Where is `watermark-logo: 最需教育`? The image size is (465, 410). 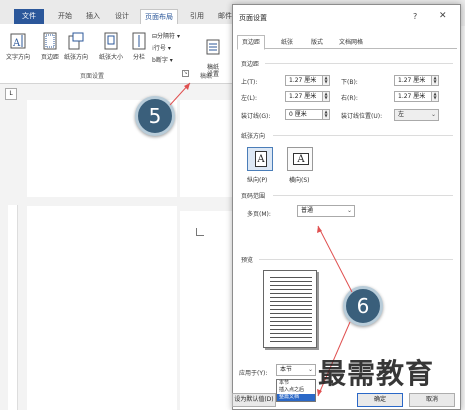 watermark-logo: 最需教育 is located at coordinates (376, 373).